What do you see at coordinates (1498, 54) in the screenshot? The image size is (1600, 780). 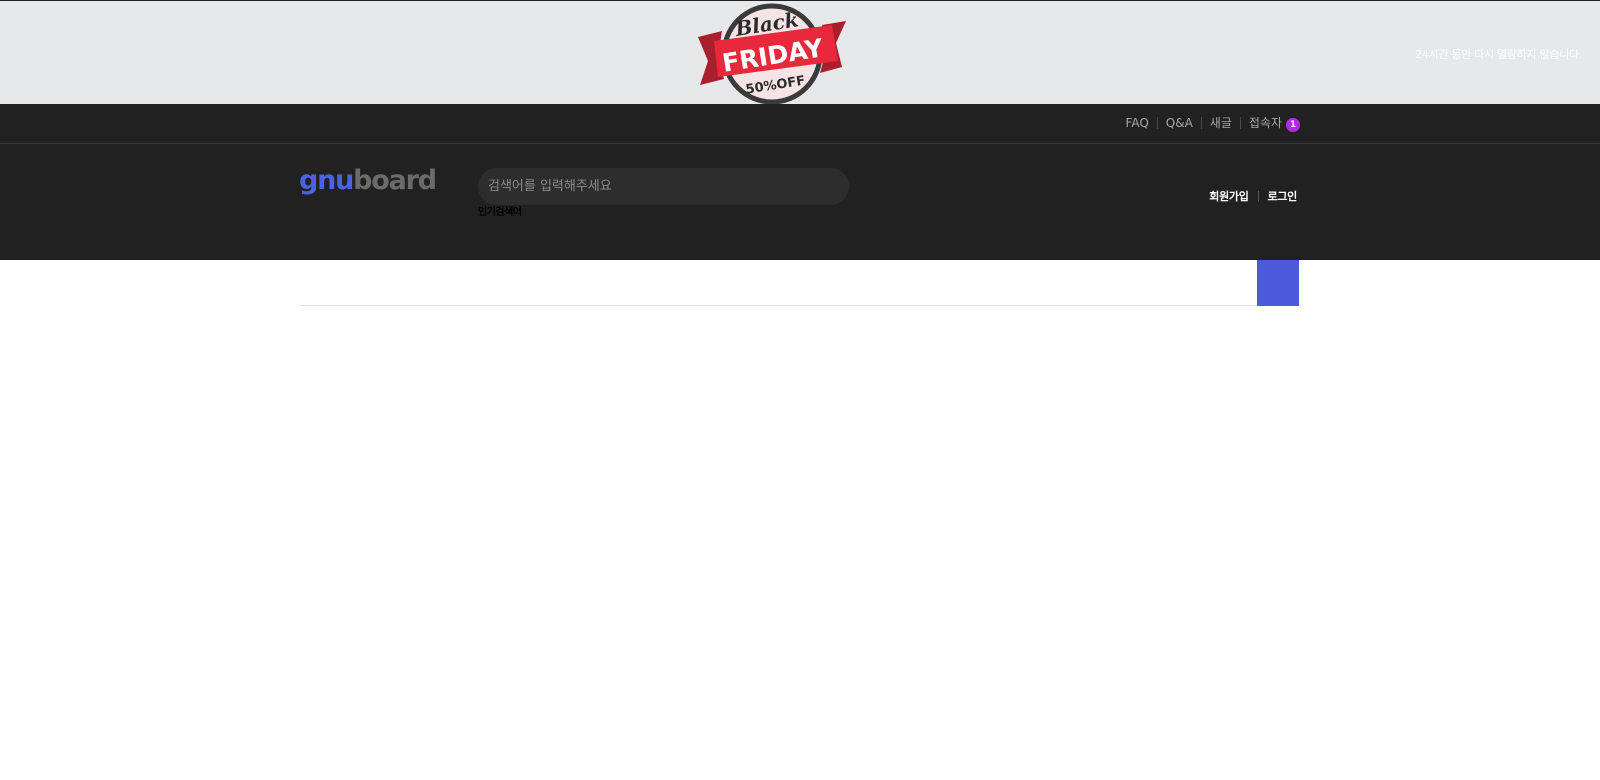 I see `promo-close-button: 24시간 동안 다시 열람하지 않습니다.` at bounding box center [1498, 54].